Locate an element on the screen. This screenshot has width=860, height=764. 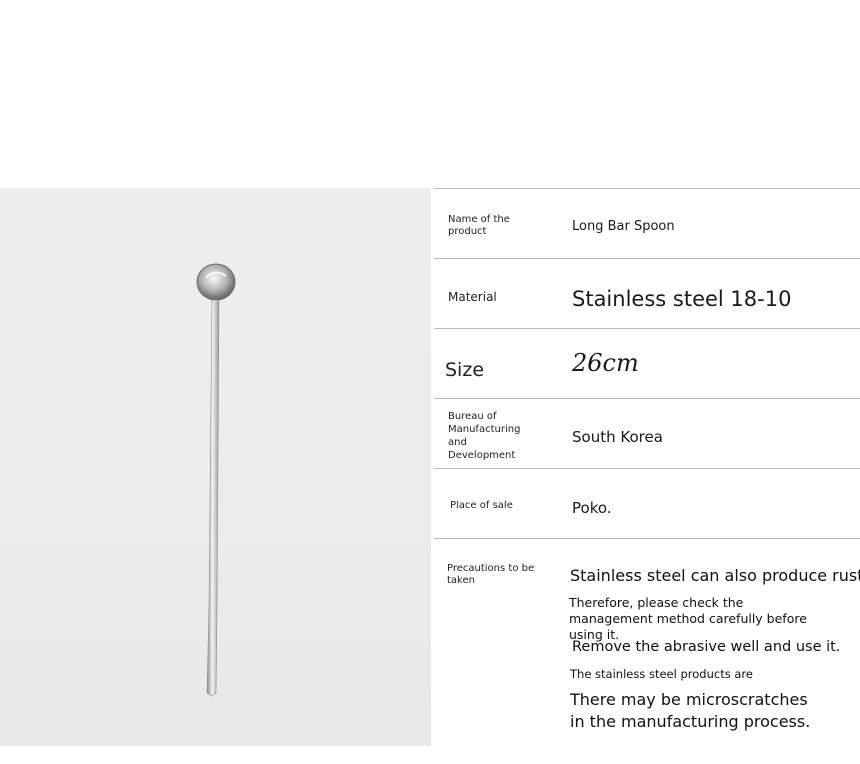
spec-value-sale: Poko. is located at coordinates (592, 508).